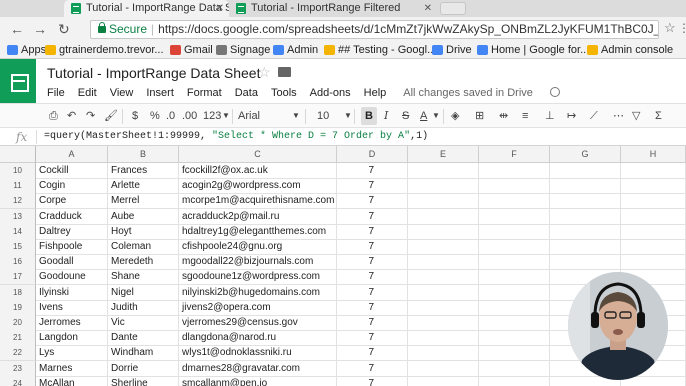  What do you see at coordinates (453, 8) in the screenshot?
I see `new-tab-button` at bounding box center [453, 8].